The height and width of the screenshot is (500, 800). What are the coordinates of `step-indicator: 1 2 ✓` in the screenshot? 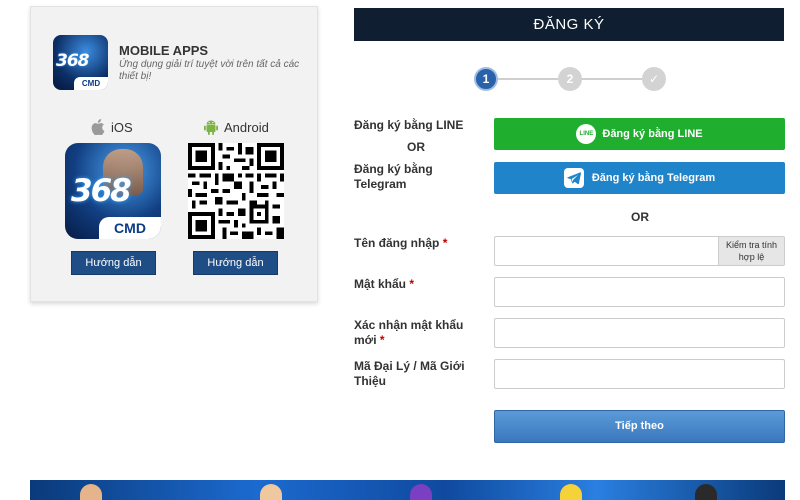 It's located at (570, 79).